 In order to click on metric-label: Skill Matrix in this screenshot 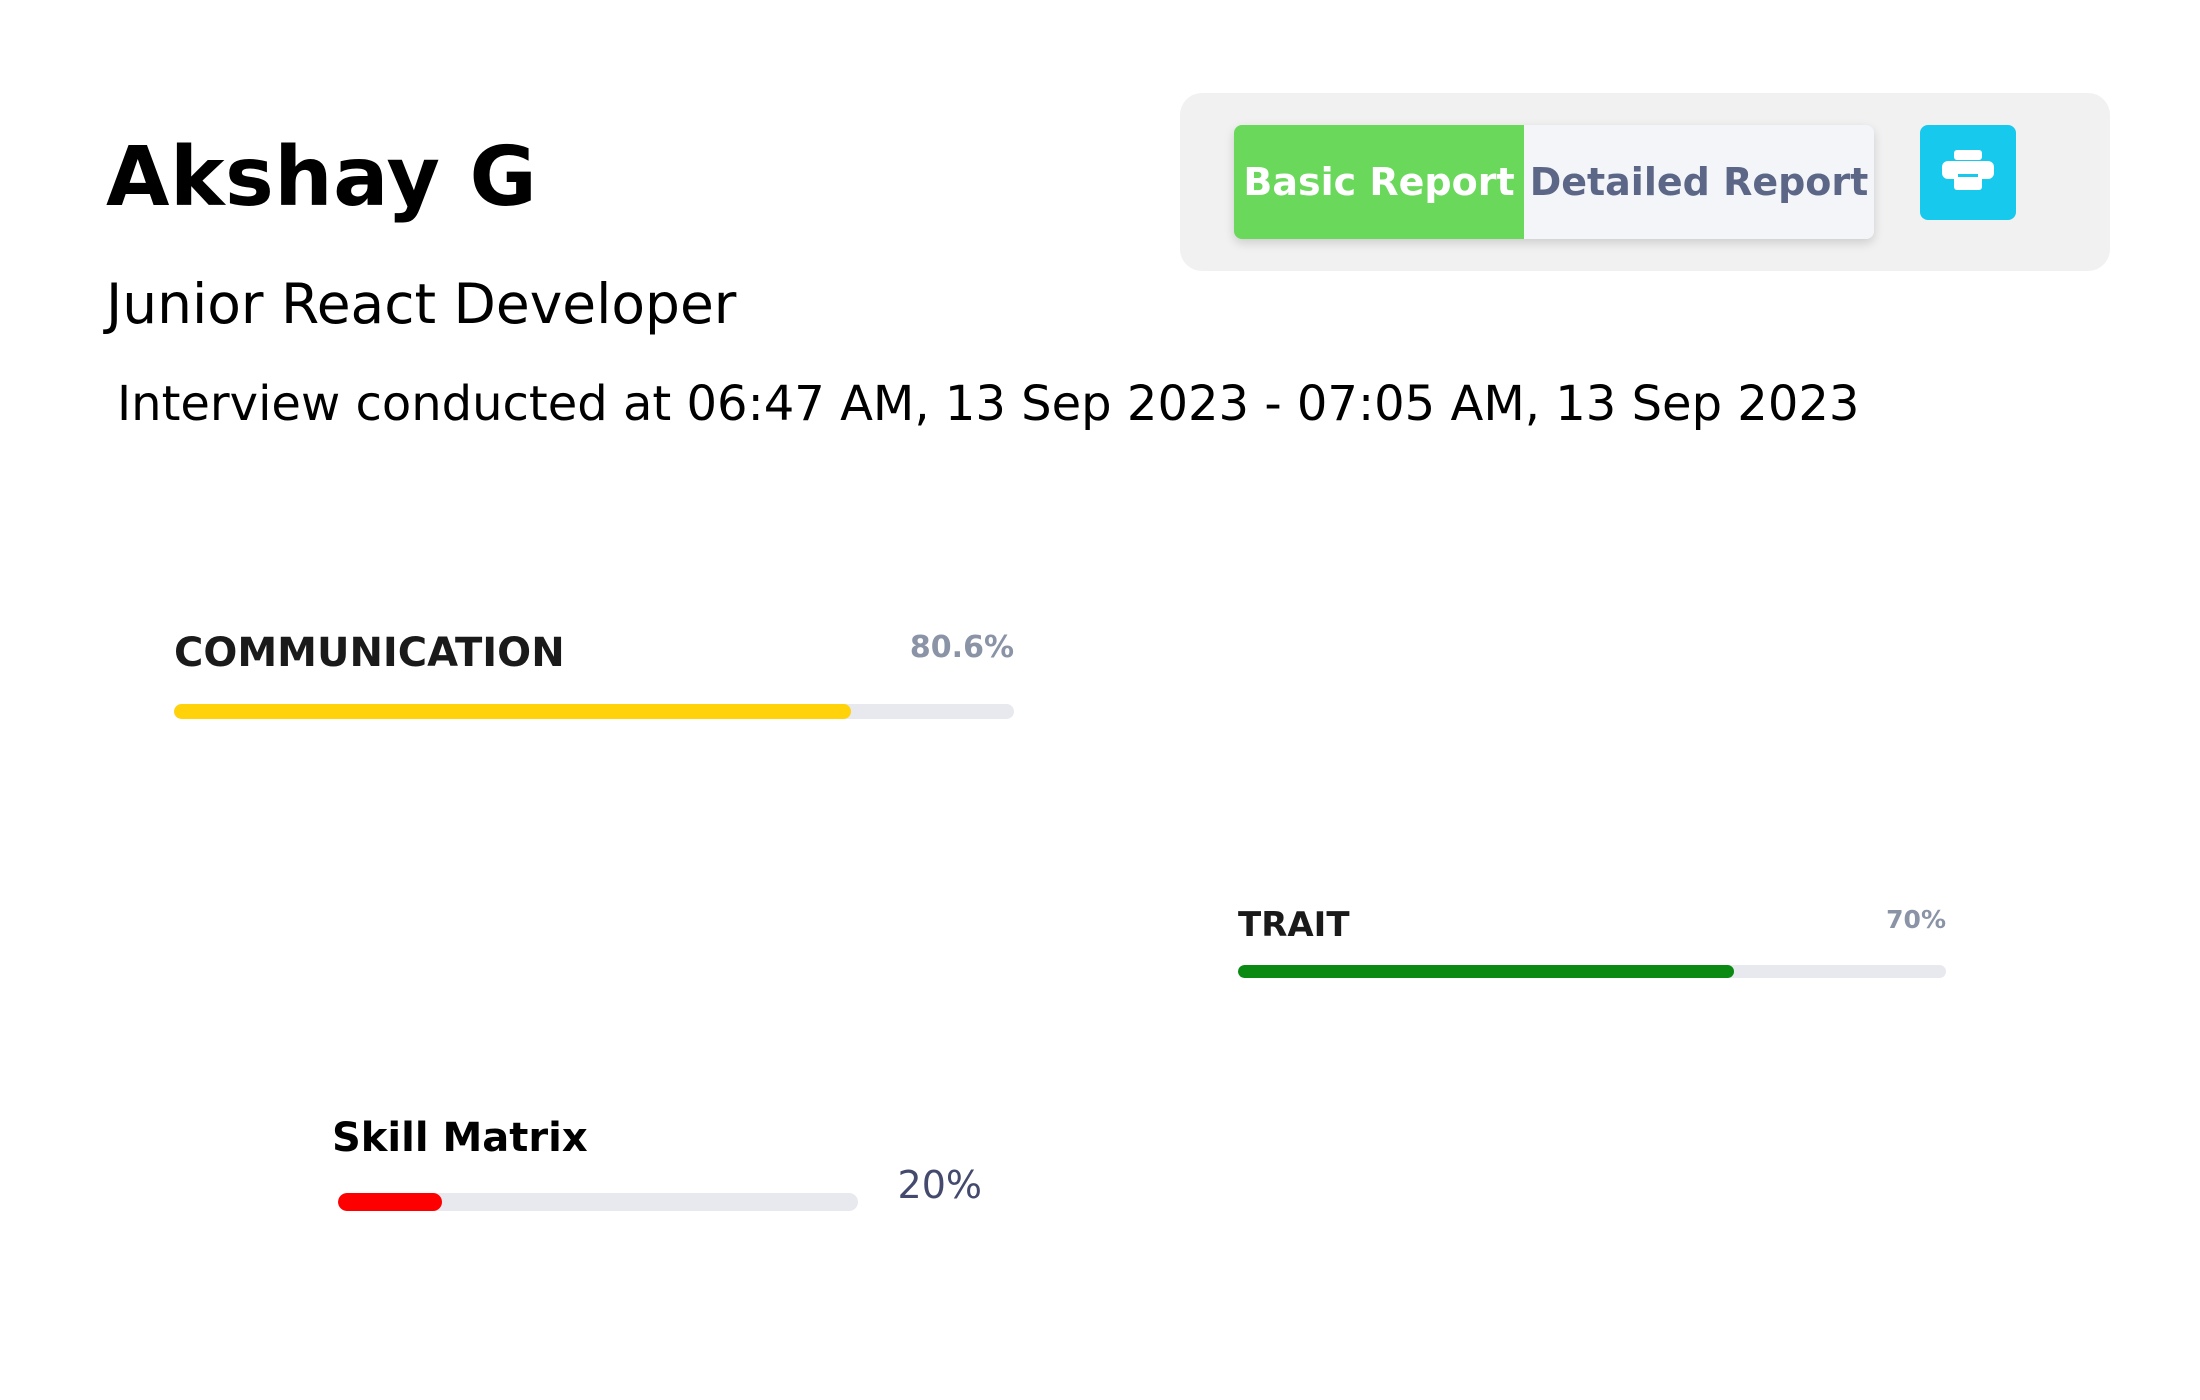, I will do `click(460, 1138)`.